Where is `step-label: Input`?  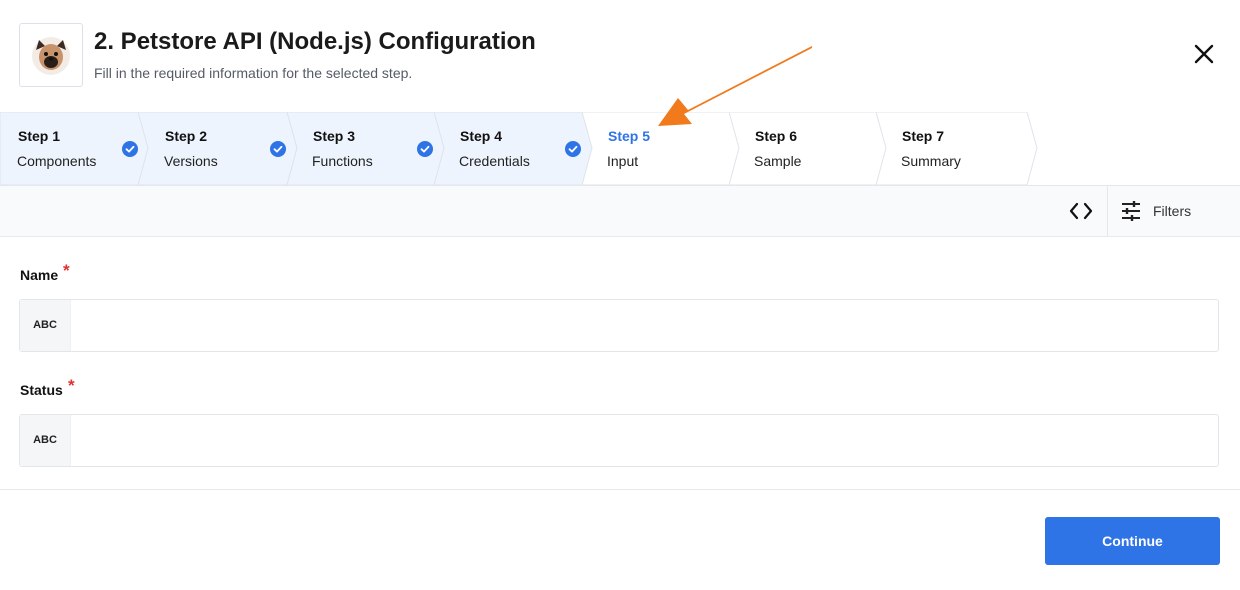 step-label: Input is located at coordinates (623, 161).